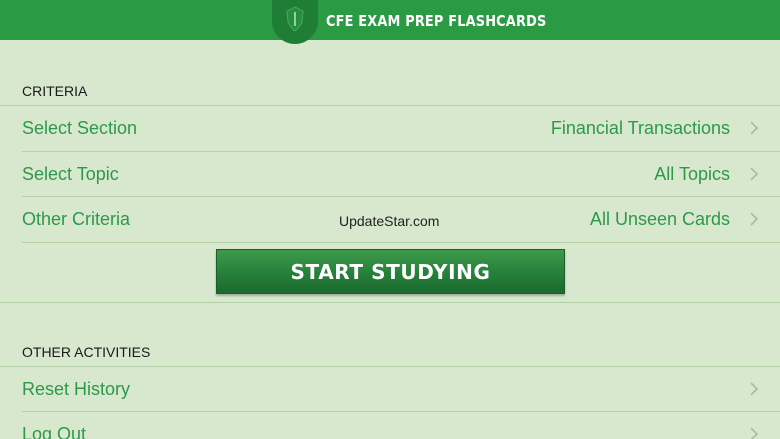 This screenshot has width=780, height=439. Describe the element at coordinates (692, 174) in the screenshot. I see `row-value: All Topics` at that location.